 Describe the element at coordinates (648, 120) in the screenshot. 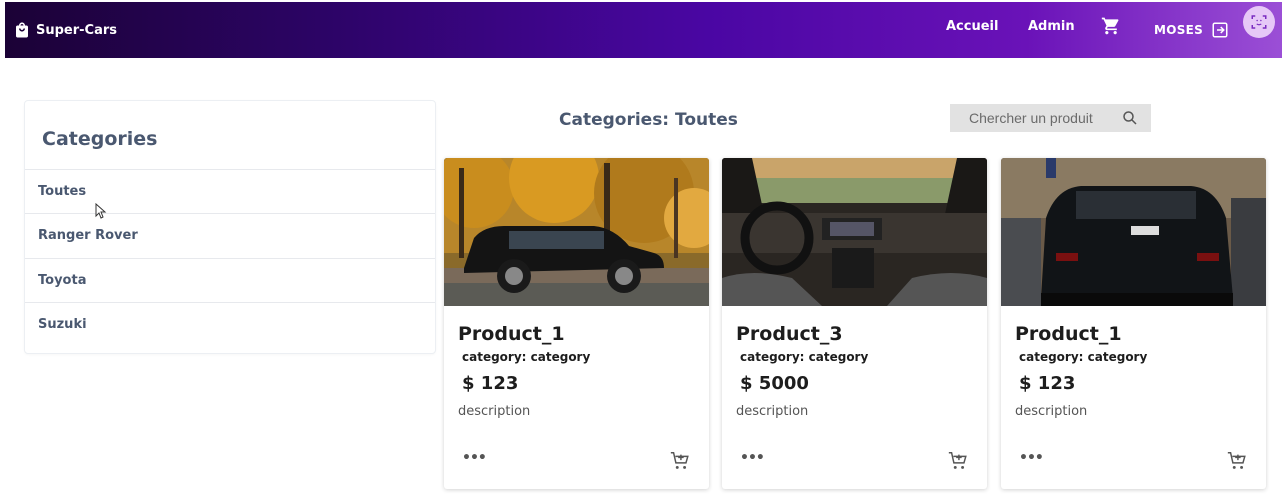

I see `current-category-title: Categories: Toutes` at that location.